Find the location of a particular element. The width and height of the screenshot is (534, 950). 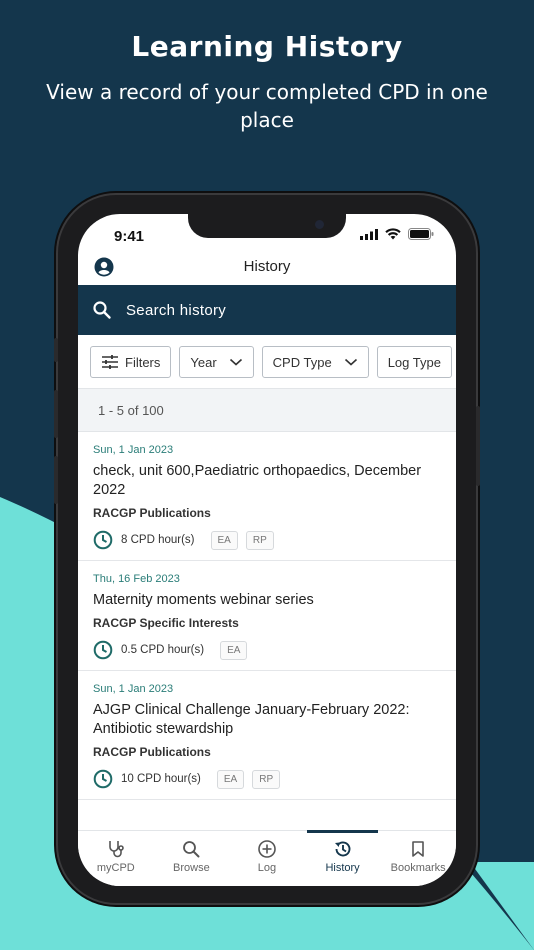

tab-label: History is located at coordinates (342, 868).